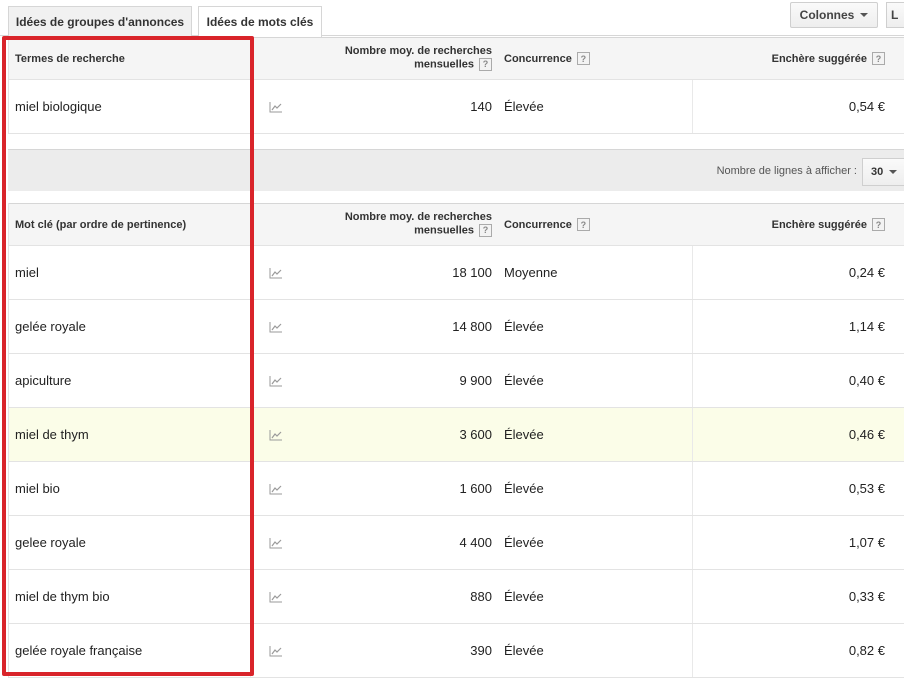  Describe the element at coordinates (130, 434) in the screenshot. I see `keyword-cell: miel de thym` at that location.